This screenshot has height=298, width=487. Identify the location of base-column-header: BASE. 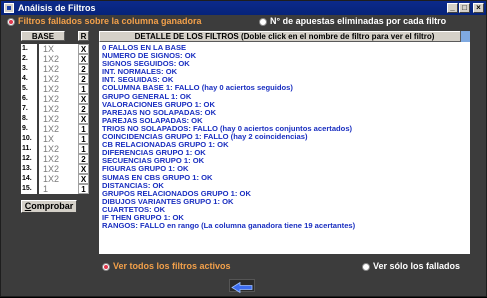
(43, 36).